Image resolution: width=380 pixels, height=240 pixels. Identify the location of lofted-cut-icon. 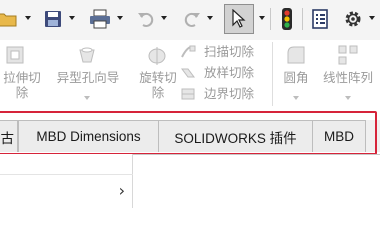
(188, 73).